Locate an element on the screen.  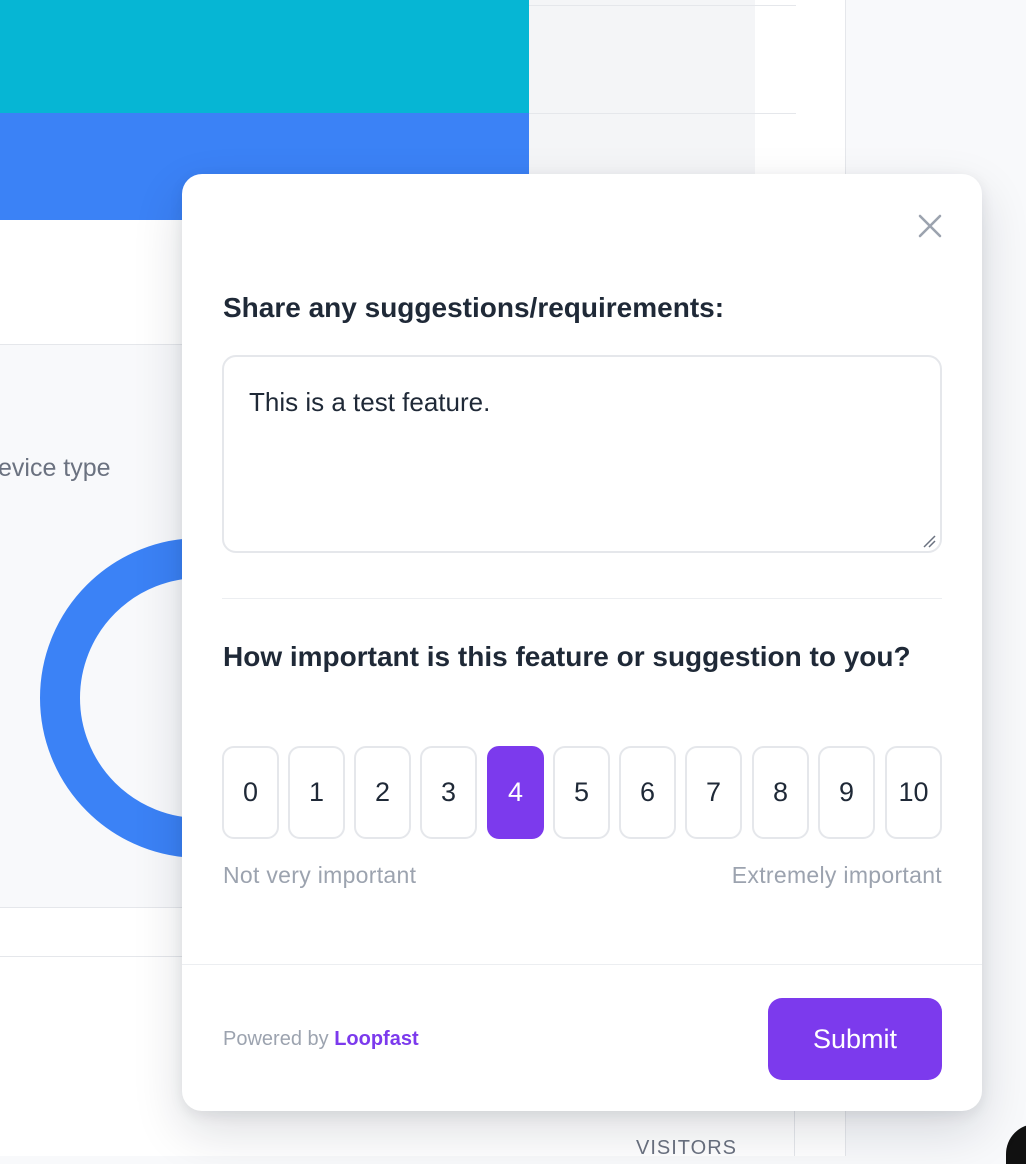
scale-option-7: 7 is located at coordinates (713, 792).